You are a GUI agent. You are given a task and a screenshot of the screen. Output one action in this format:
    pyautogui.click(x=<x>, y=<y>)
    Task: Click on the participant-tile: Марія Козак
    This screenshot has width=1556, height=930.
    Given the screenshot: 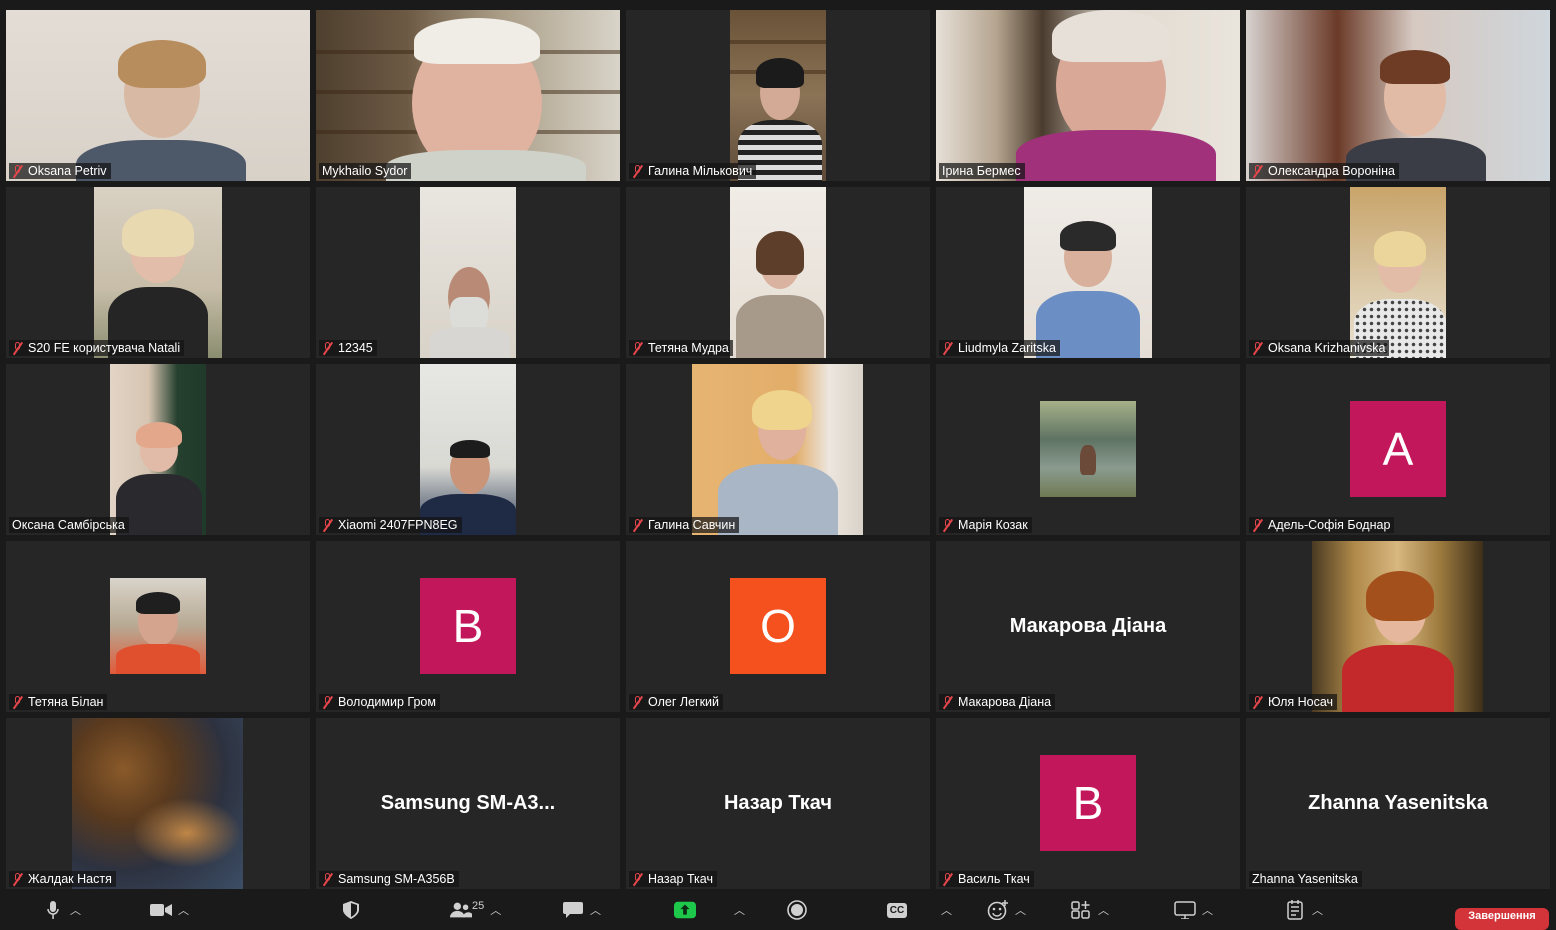 What is the action you would take?
    pyautogui.click(x=1088, y=449)
    